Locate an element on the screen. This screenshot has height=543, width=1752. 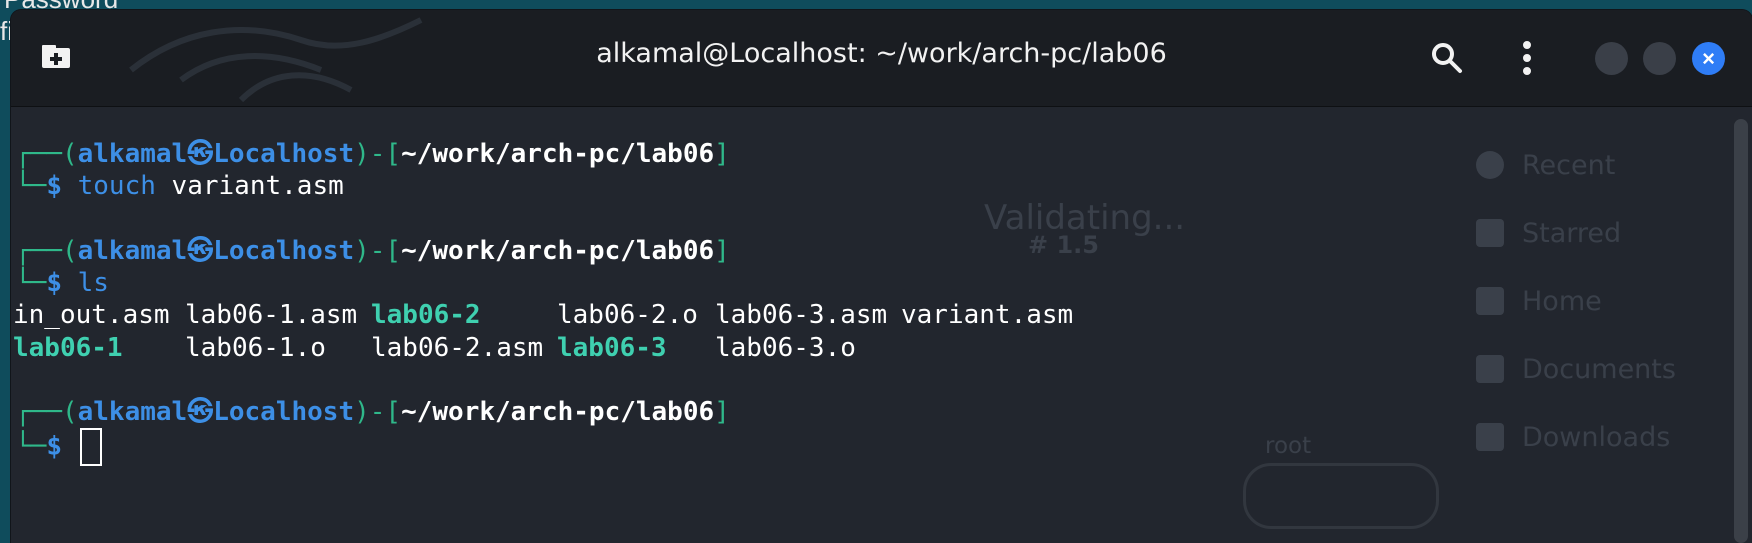
file-entry: variant.asm is located at coordinates (987, 315).